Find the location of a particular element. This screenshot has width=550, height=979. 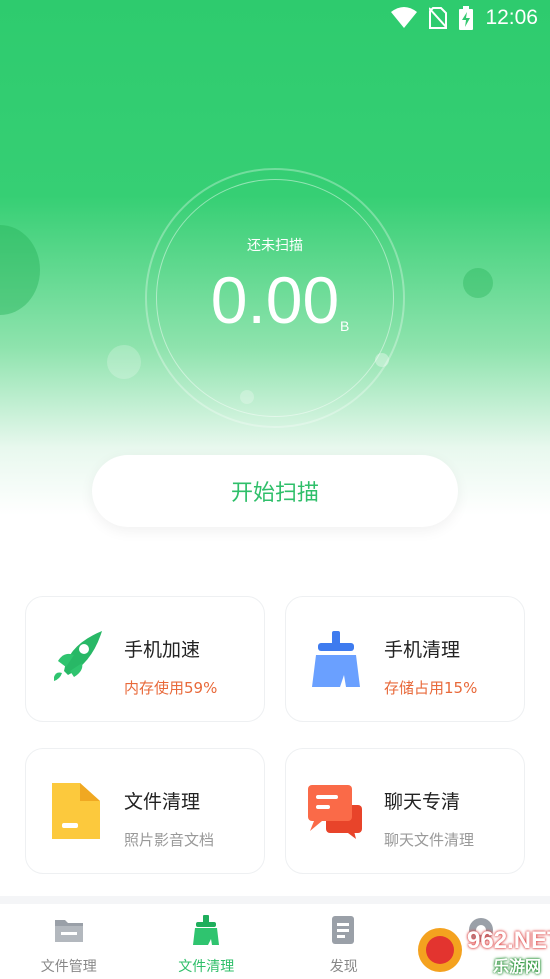

start-scan-button: 开始扫描 is located at coordinates (275, 491).